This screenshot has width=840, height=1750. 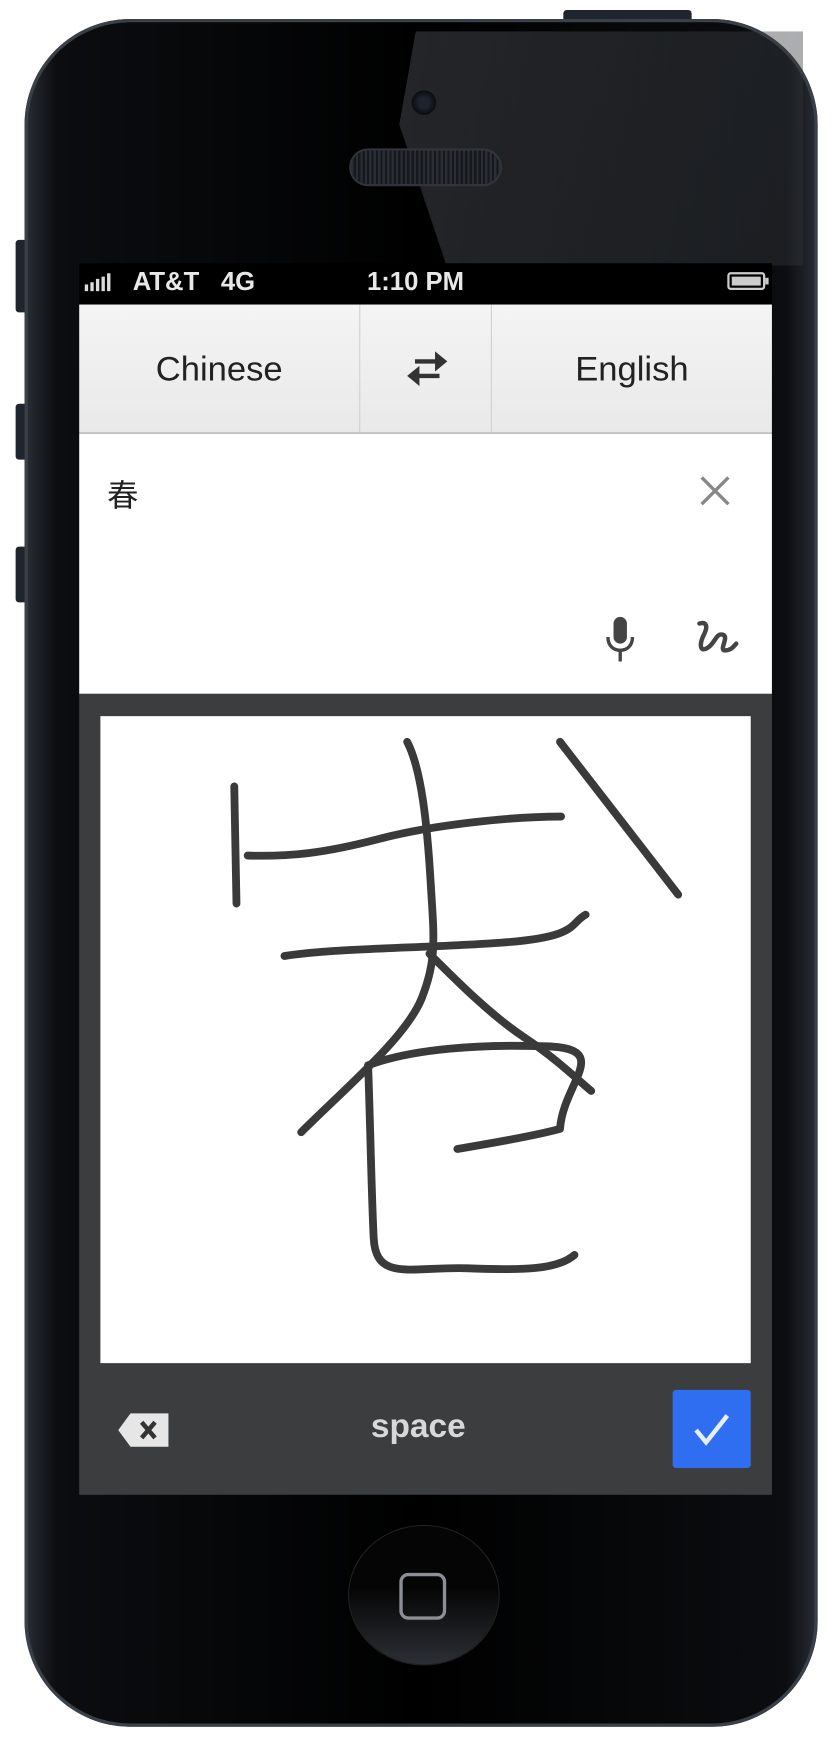 I want to click on home-square-icon, so click(x=423, y=1596).